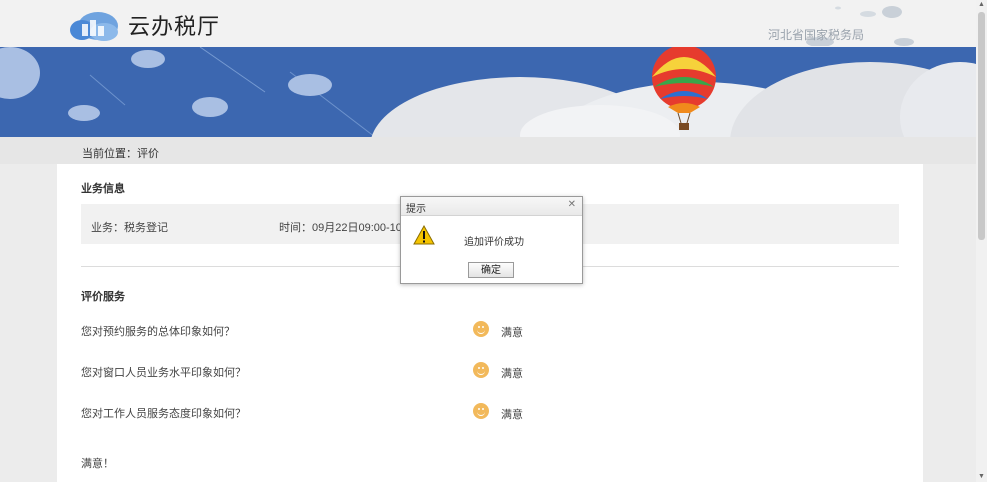 Image resolution: width=987 pixels, height=482 pixels. I want to click on question-overall: 您对预约服务的总体印象如何？, so click(158, 332).